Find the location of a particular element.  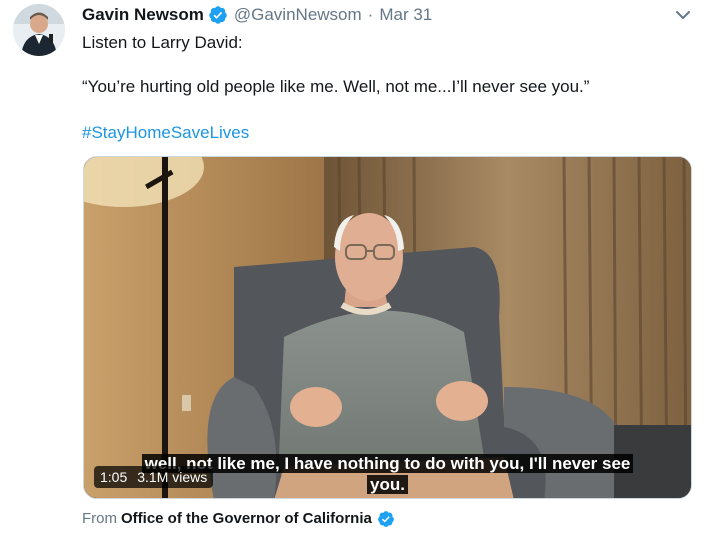

video-stats-badge: 1:05 3.1M views is located at coordinates (154, 477).